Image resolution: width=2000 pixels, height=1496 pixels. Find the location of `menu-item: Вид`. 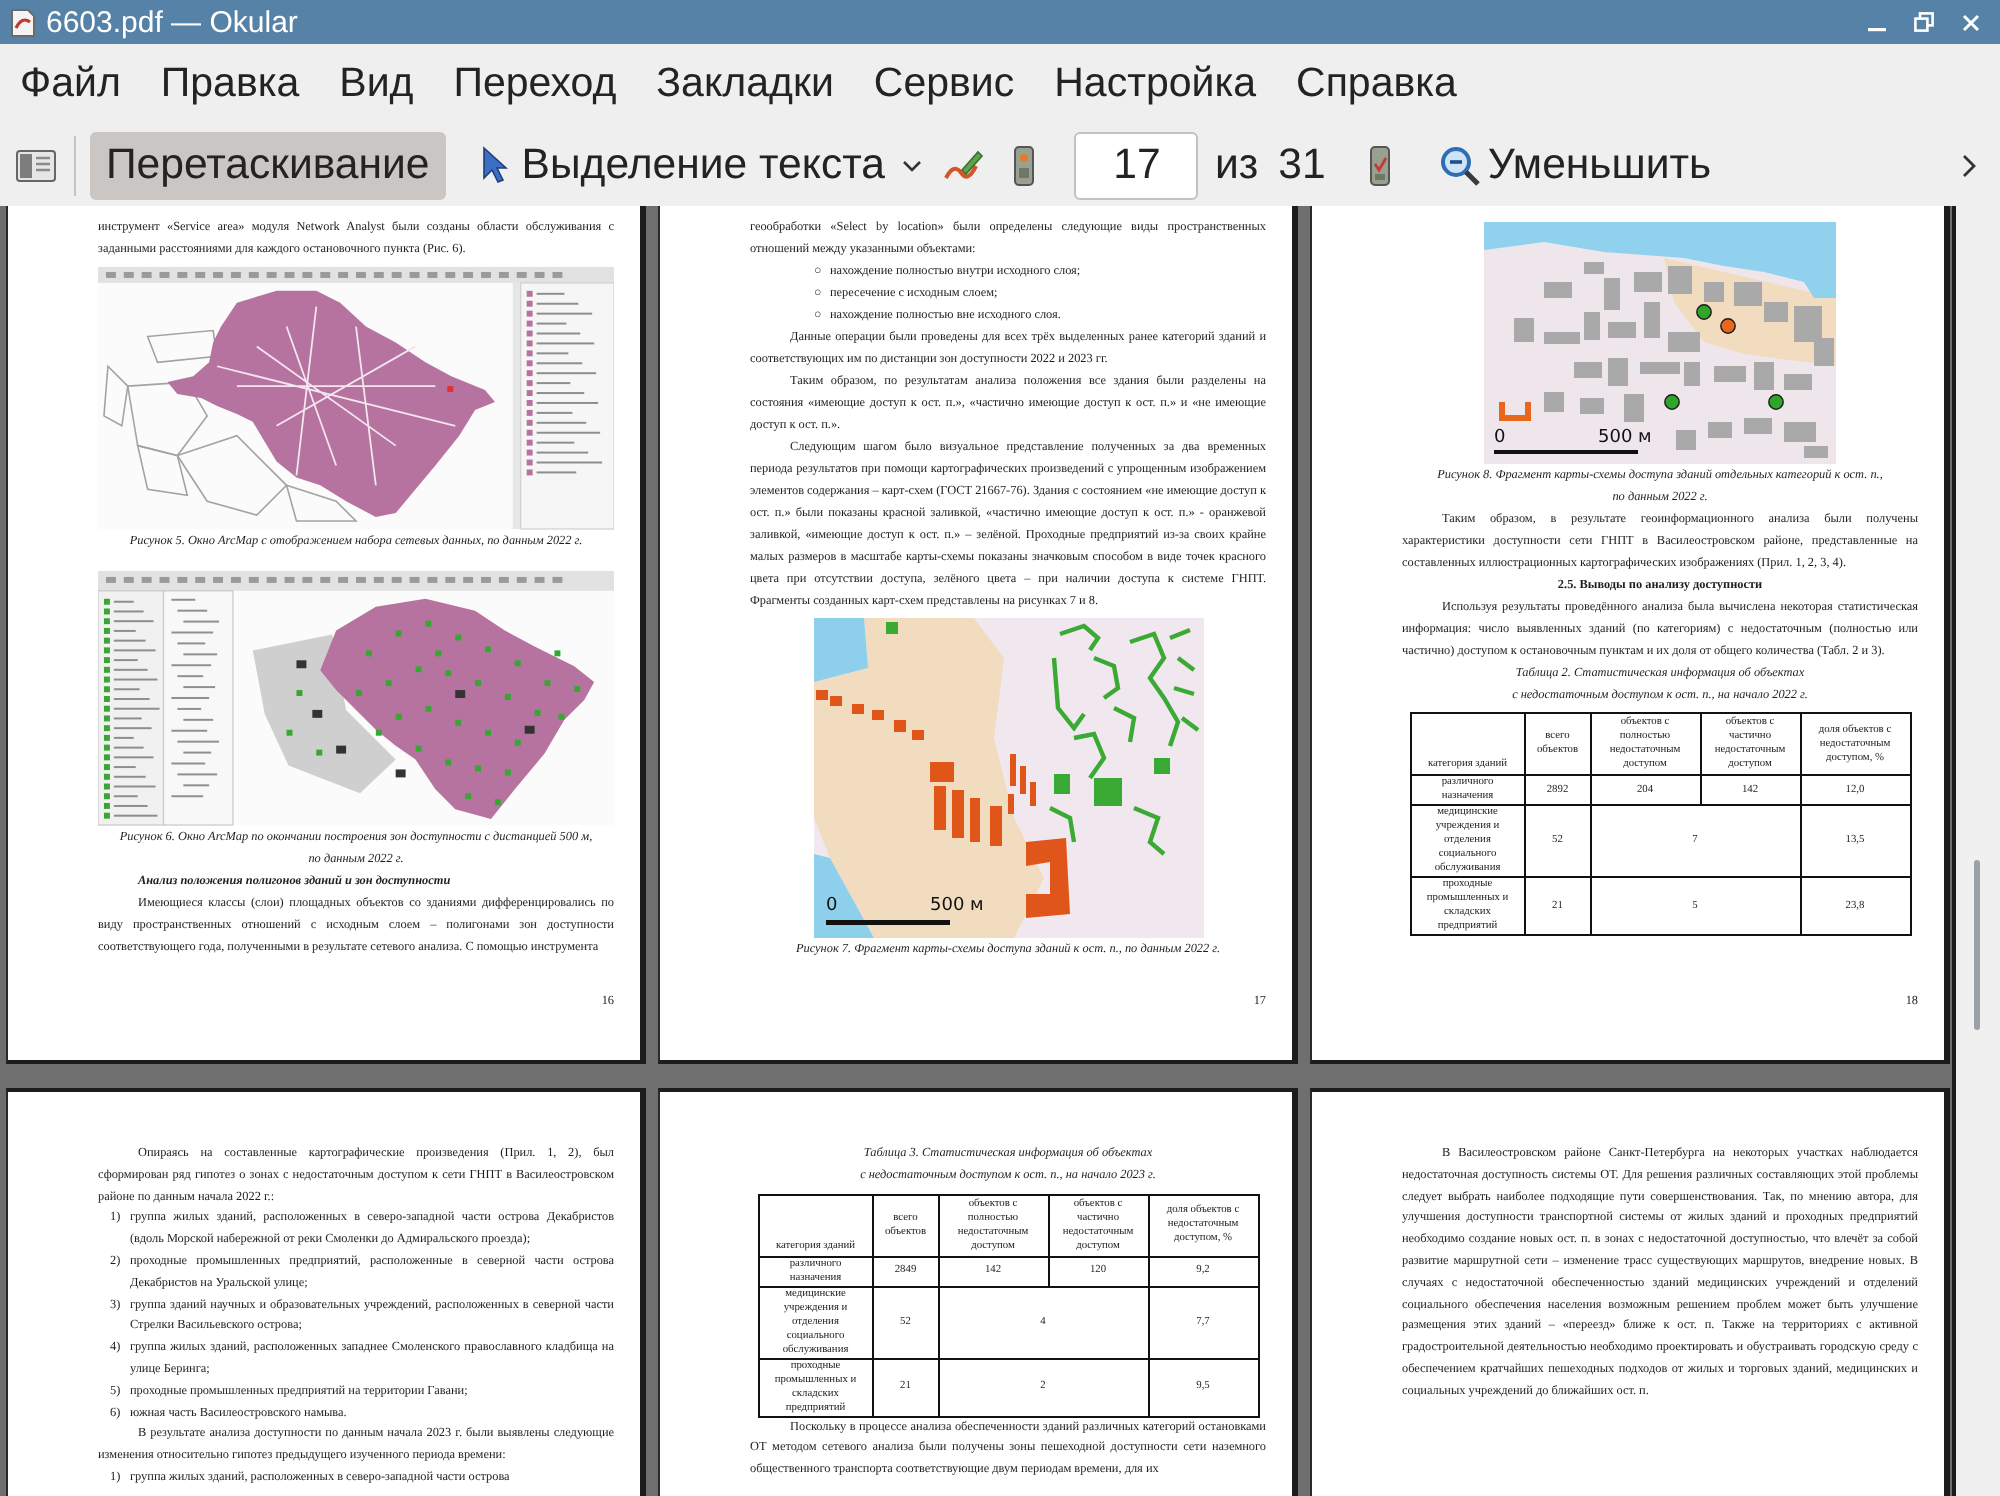

menu-item: Вид is located at coordinates (376, 84).